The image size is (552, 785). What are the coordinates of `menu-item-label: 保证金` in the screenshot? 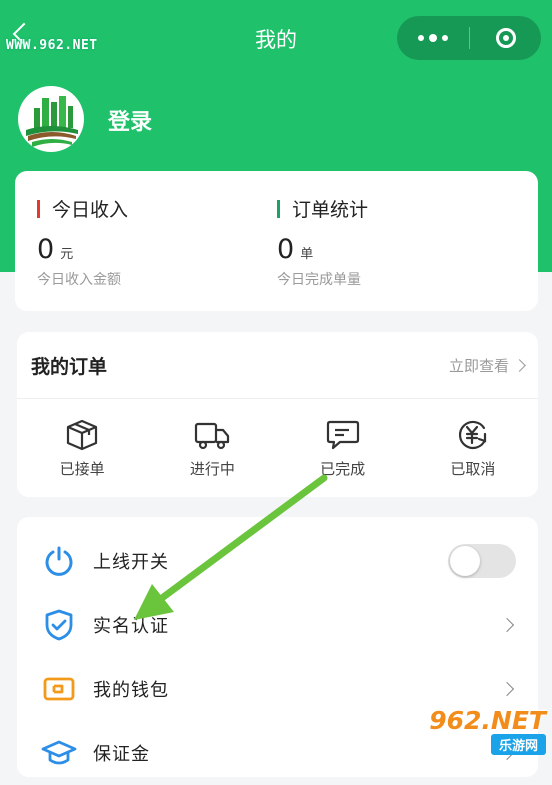 It's located at (121, 754).